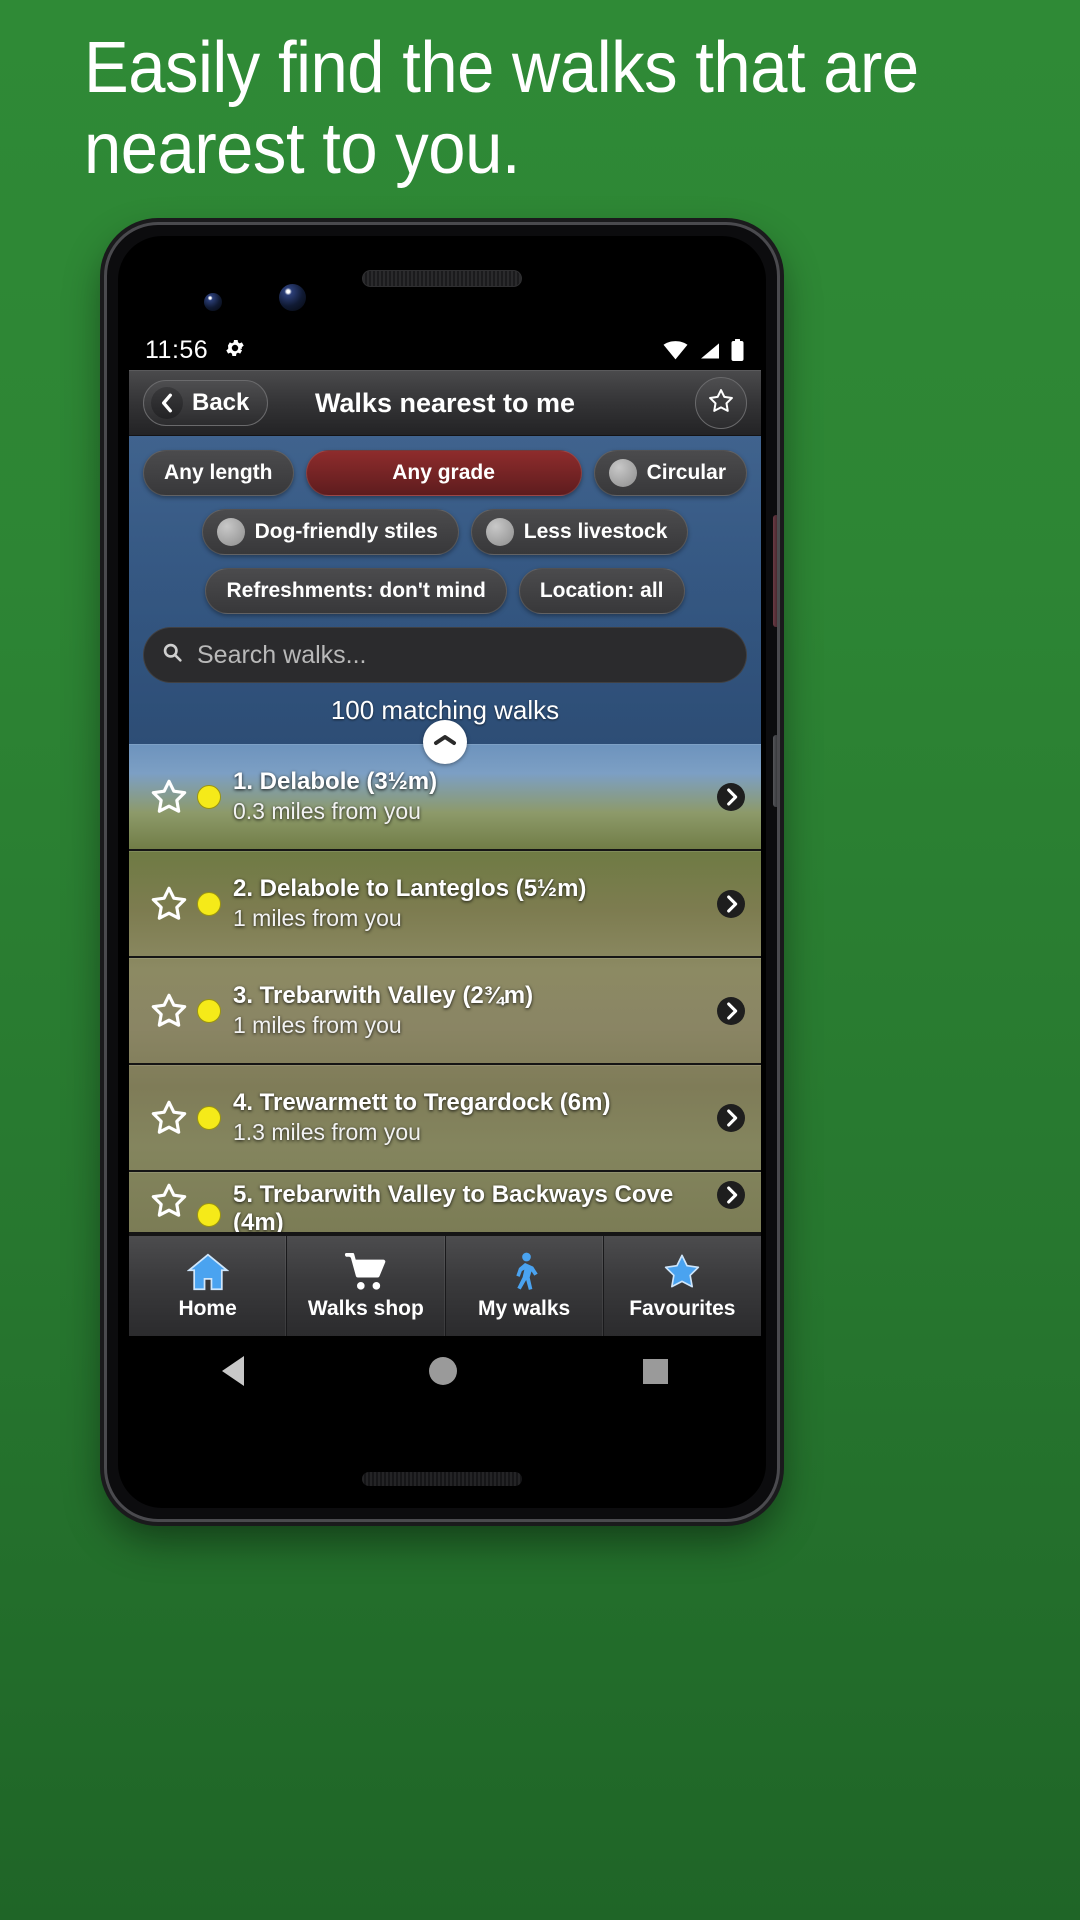 This screenshot has height=1920, width=1080. I want to click on android-navigation-bar, so click(445, 1371).